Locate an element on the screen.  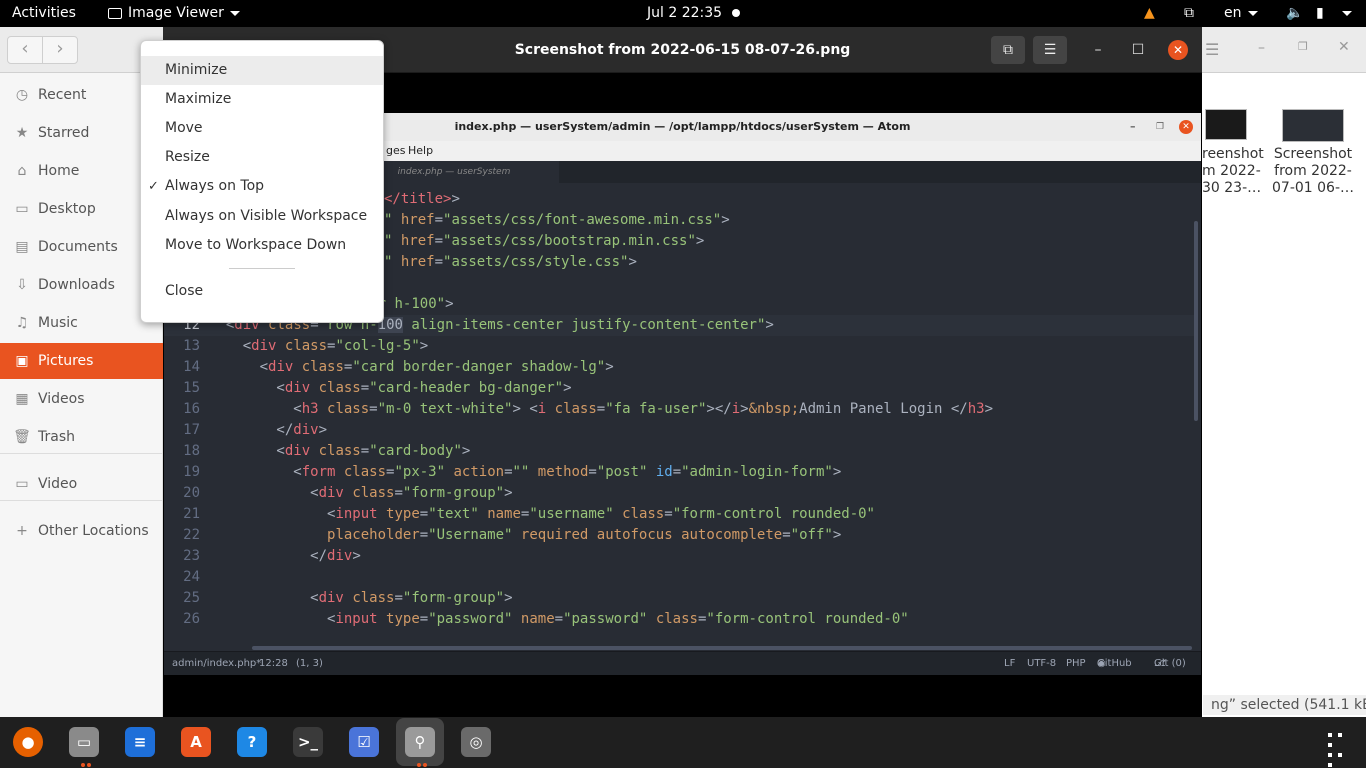
minimize-icon: – is located at coordinates (1261, 48).